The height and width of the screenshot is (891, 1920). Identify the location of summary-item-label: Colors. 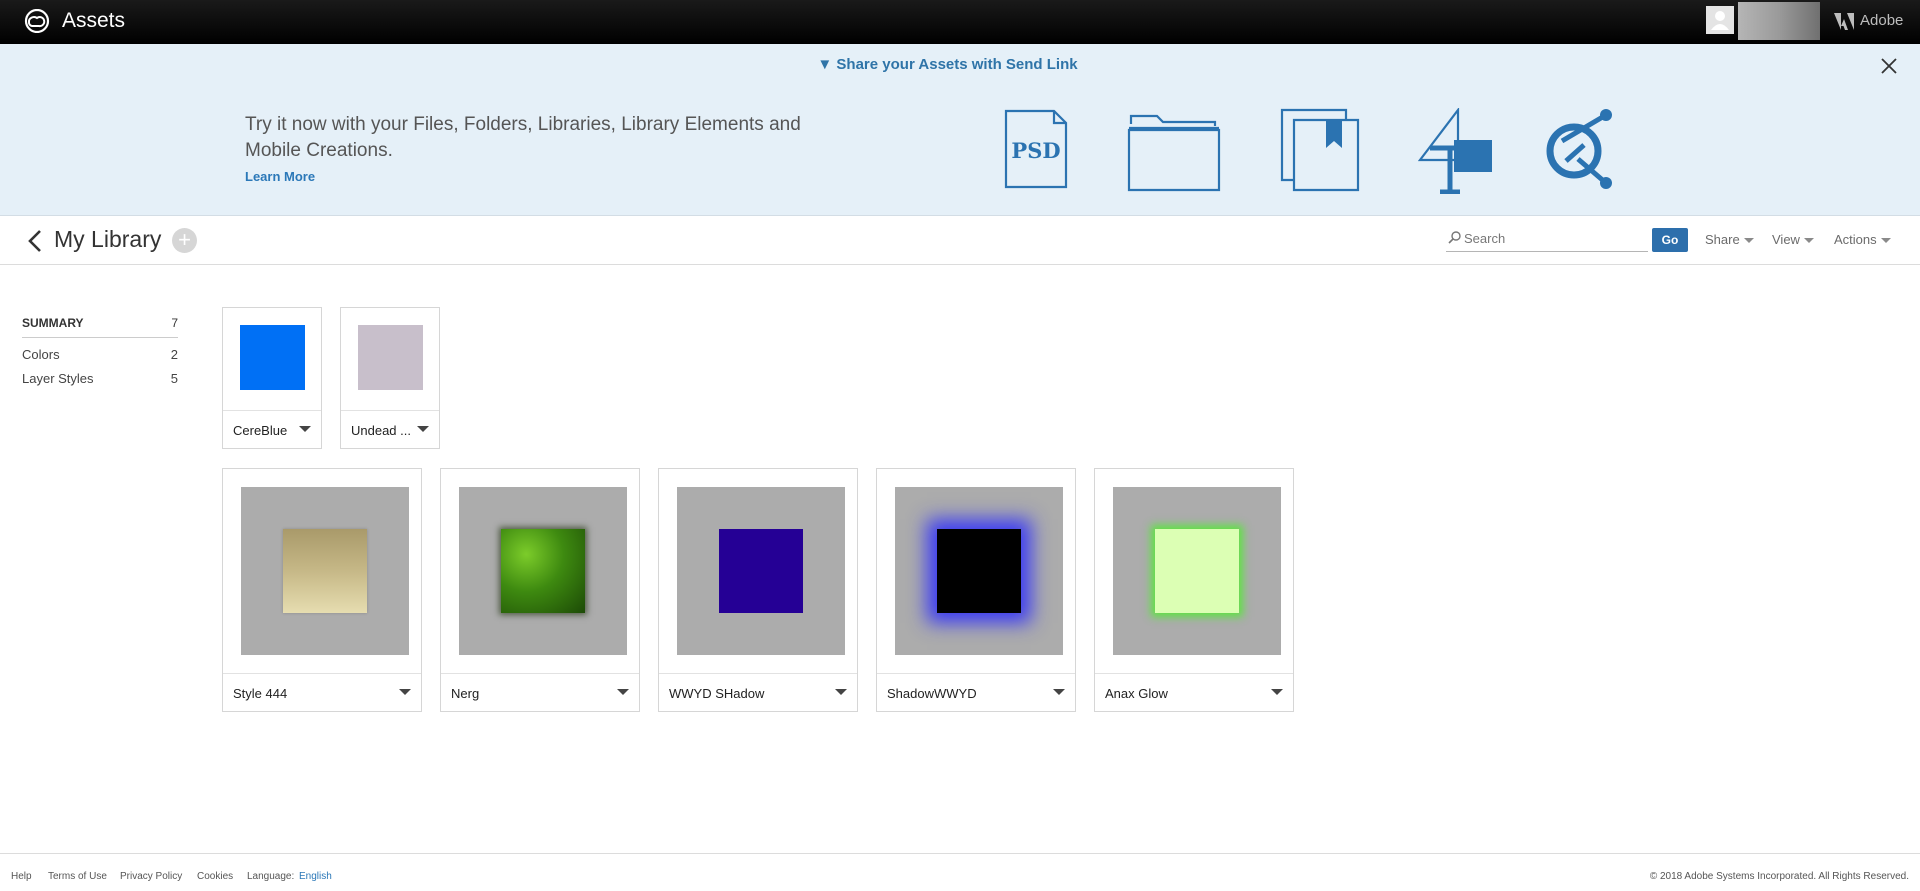
(41, 354).